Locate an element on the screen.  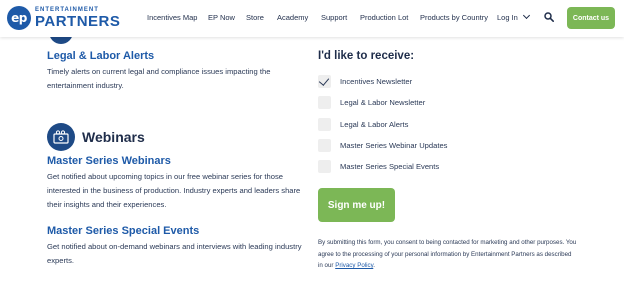
checkmark-icon is located at coordinates (324, 80).